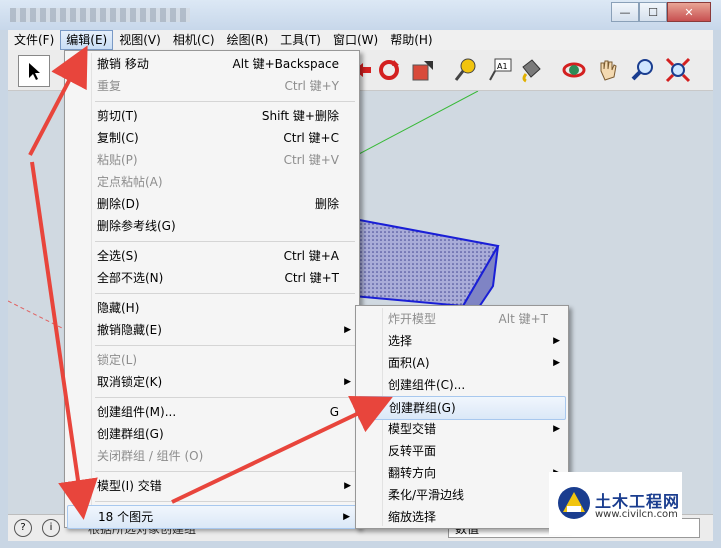 This screenshot has width=721, height=548. I want to click on menubar-item: 绘图(R), so click(248, 40).